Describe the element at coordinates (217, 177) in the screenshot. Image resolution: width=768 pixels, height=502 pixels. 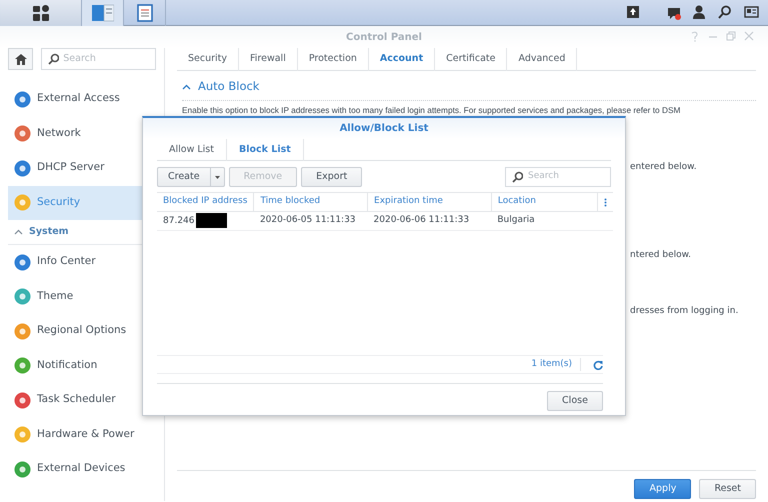
I see `caret-icon` at that location.